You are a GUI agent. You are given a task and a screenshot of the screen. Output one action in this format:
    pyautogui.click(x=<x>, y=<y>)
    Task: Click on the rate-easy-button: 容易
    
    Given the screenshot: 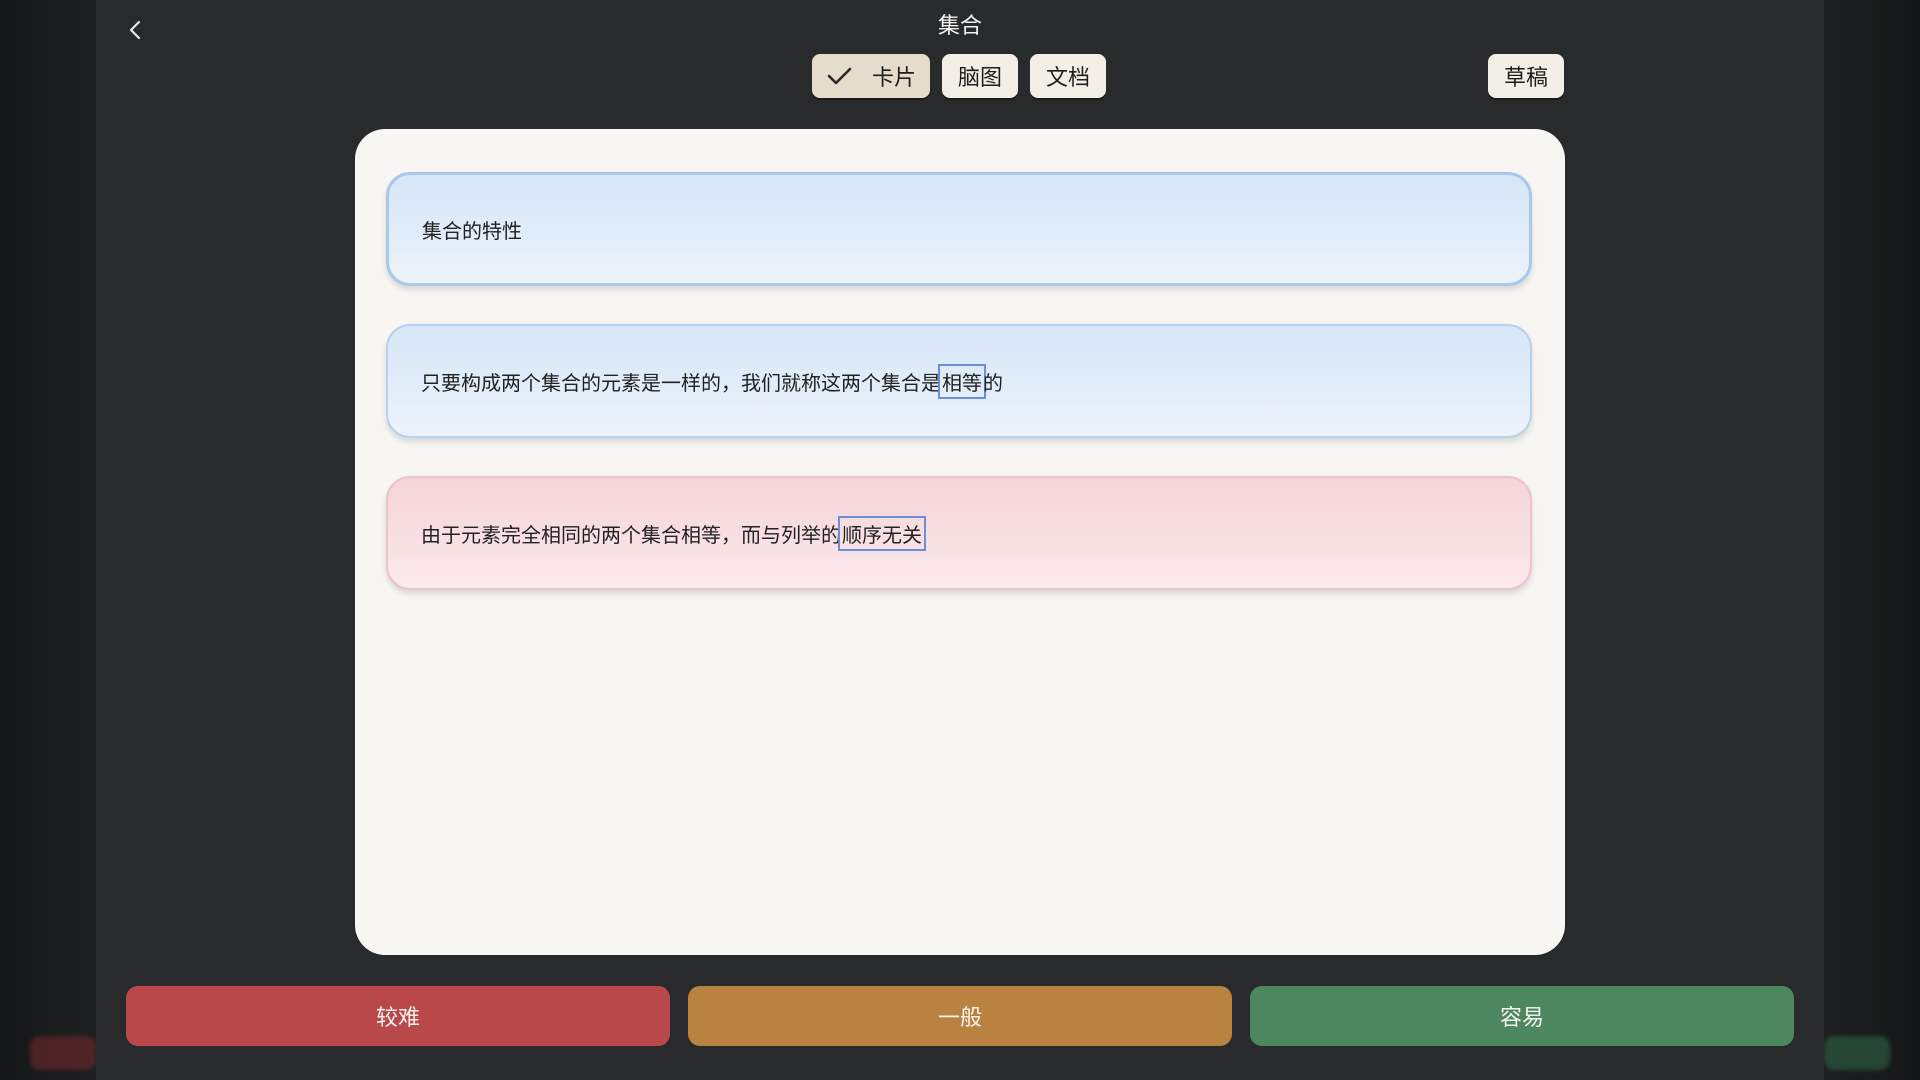 What is the action you would take?
    pyautogui.click(x=1522, y=1016)
    